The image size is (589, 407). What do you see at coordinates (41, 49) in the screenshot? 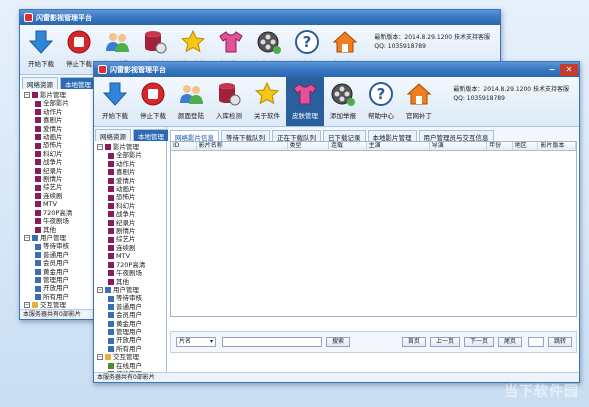
I see `back-tool-0: 开始下载` at bounding box center [41, 49].